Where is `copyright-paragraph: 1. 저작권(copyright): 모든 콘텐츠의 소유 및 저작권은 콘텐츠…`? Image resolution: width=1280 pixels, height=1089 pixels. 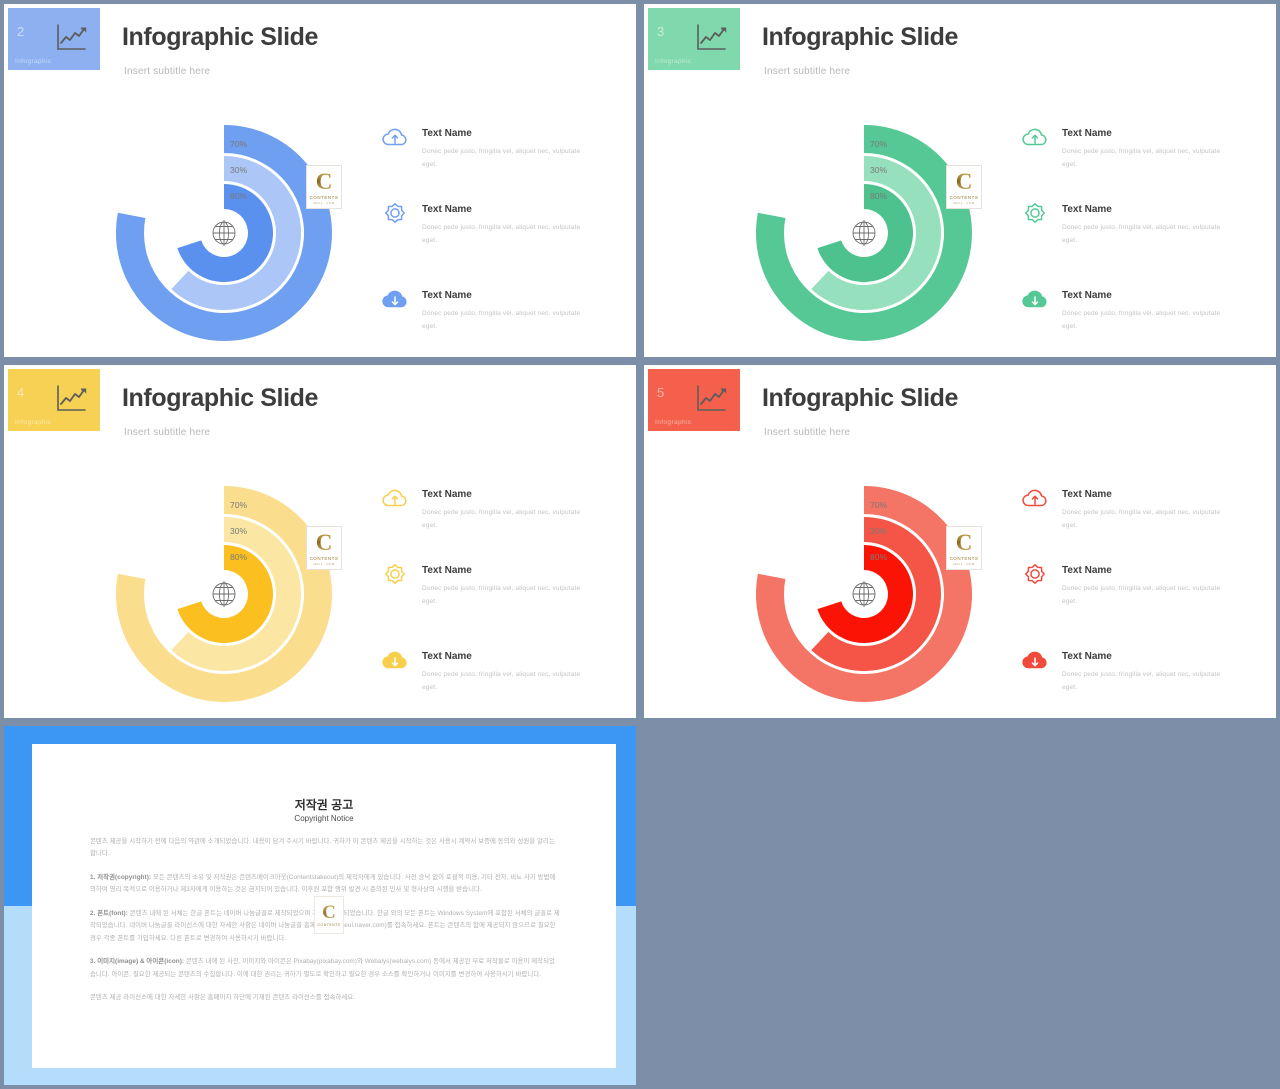
copyright-paragraph: 1. 저작권(copyright): 모든 콘텐츠의 소유 및 저작권은 콘텐츠… is located at coordinates (323, 883).